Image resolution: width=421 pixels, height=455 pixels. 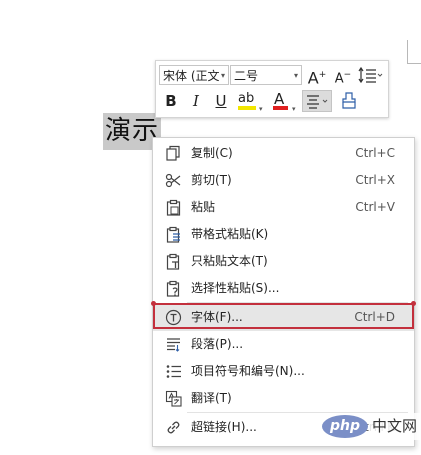 I want to click on menu-item-label: 带格式粘贴(K), so click(x=230, y=234).